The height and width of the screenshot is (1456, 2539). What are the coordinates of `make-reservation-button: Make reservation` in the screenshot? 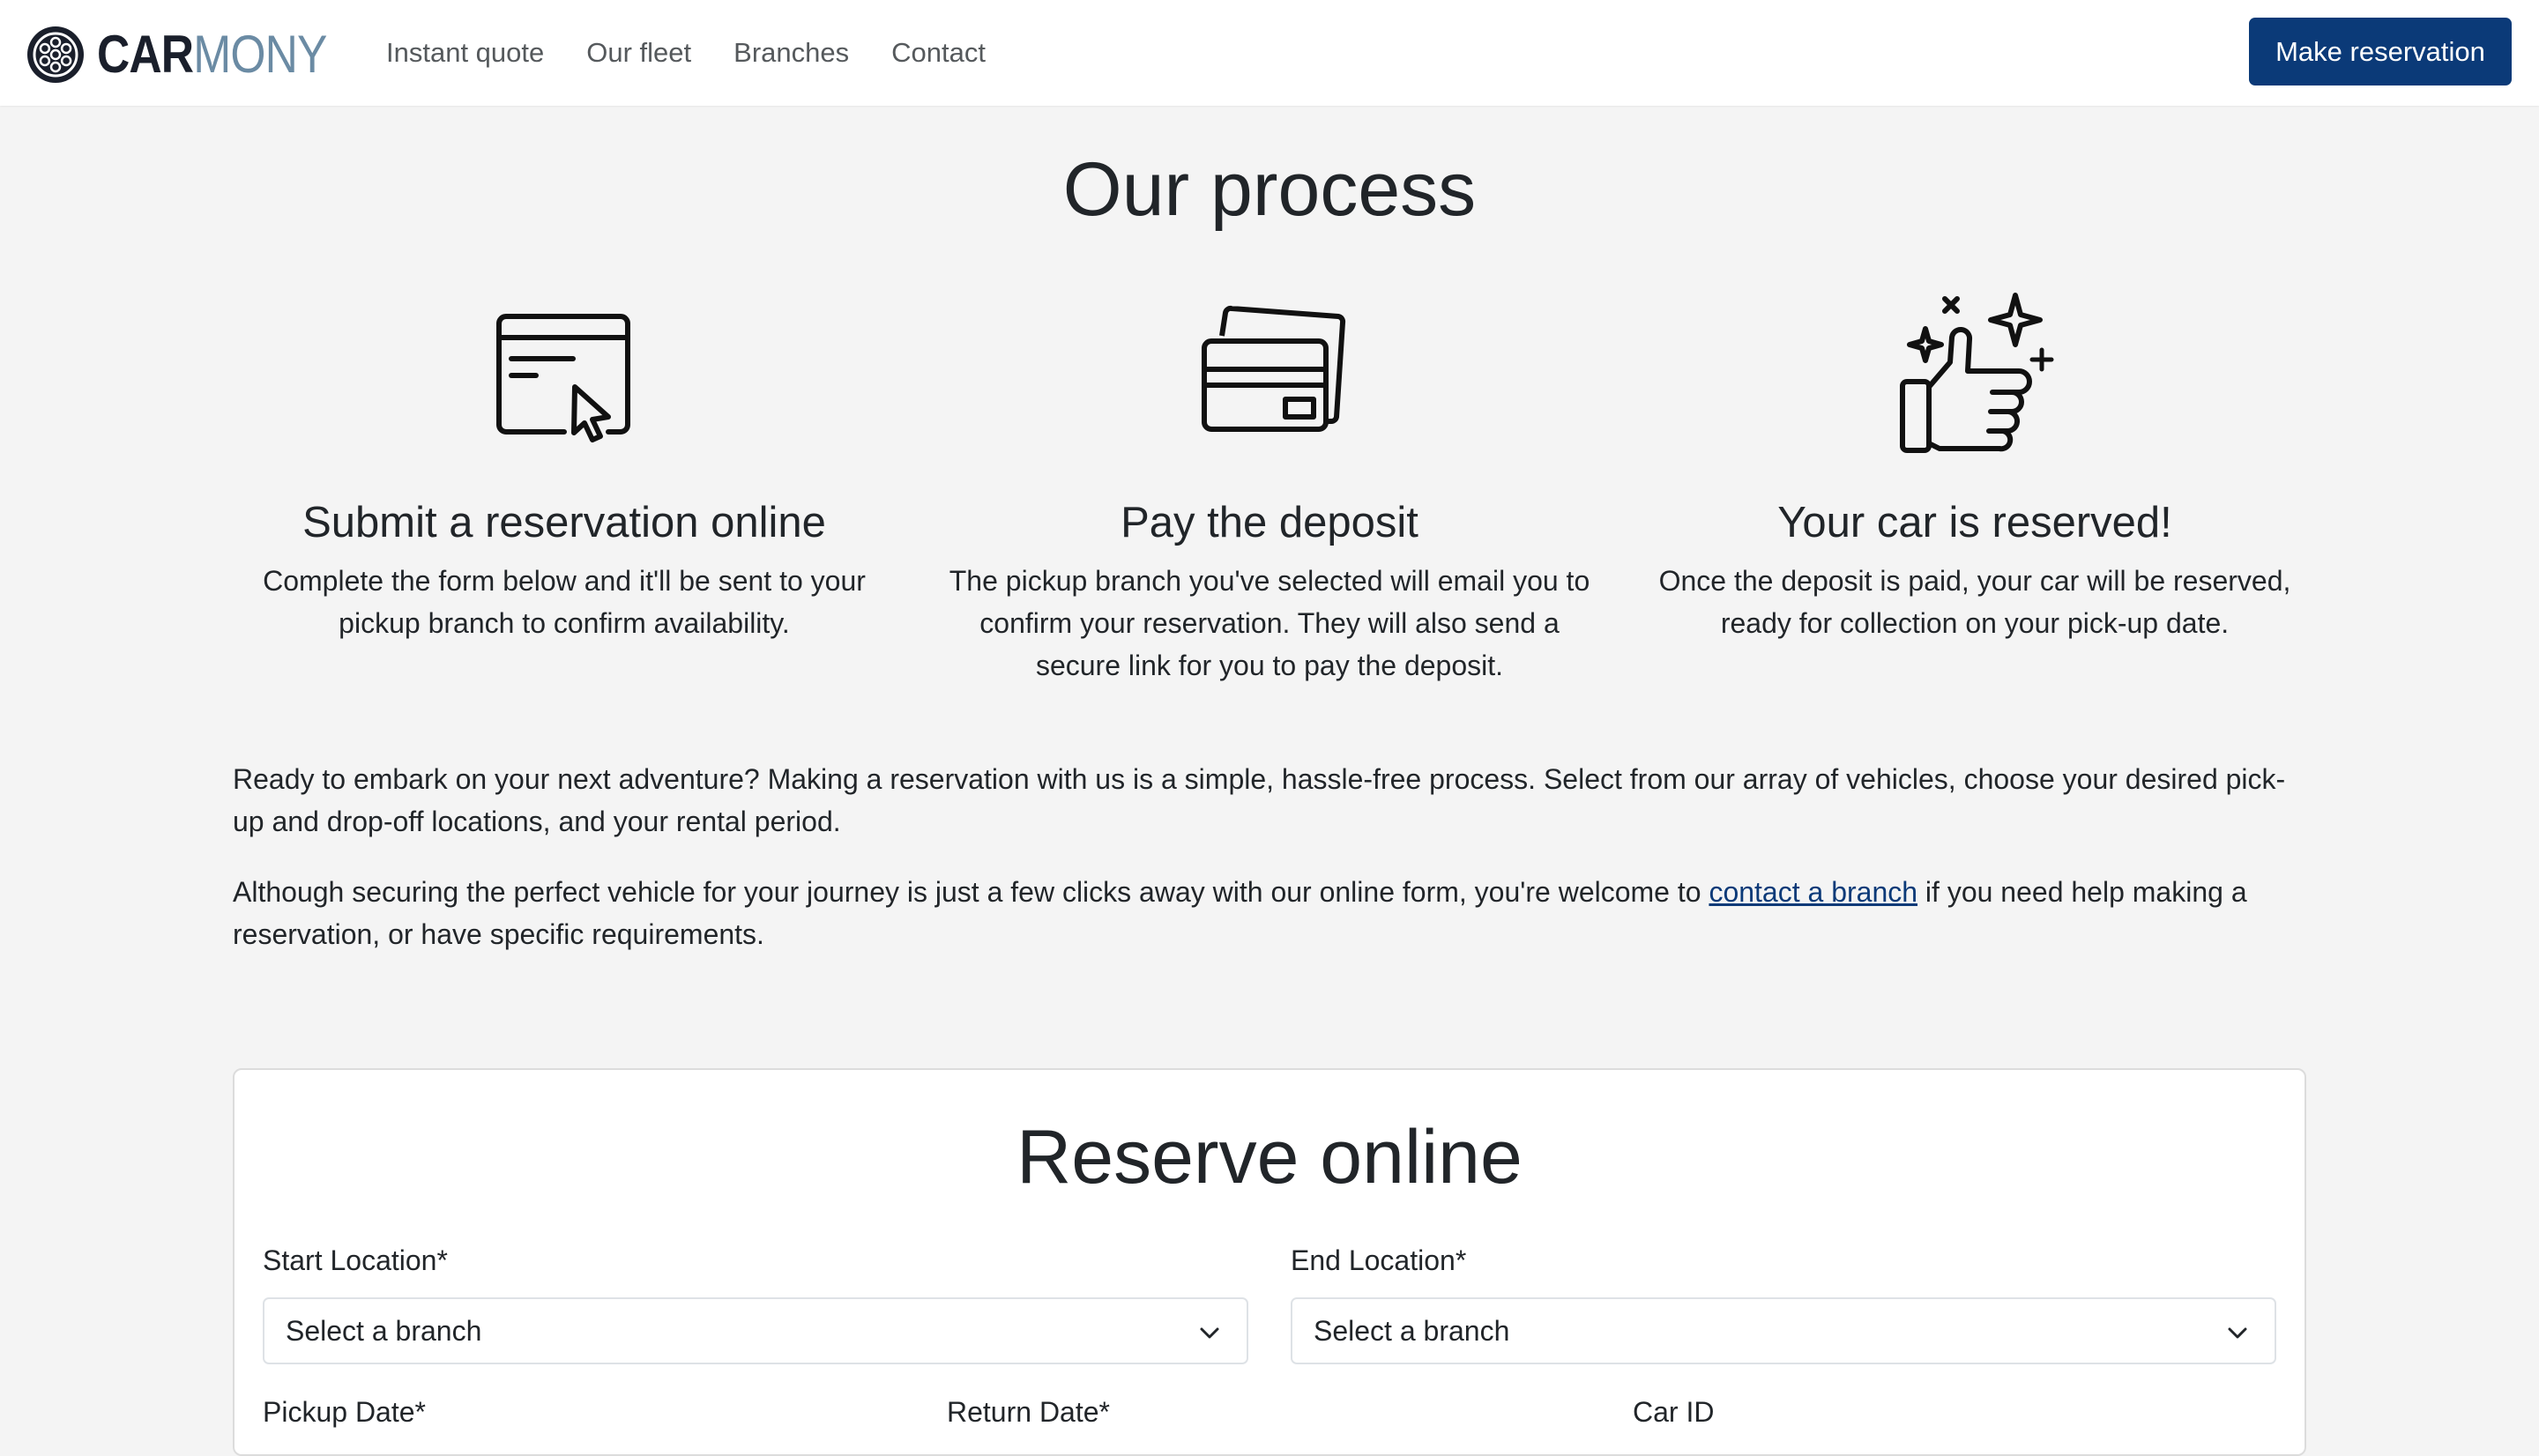 It's located at (2380, 51).